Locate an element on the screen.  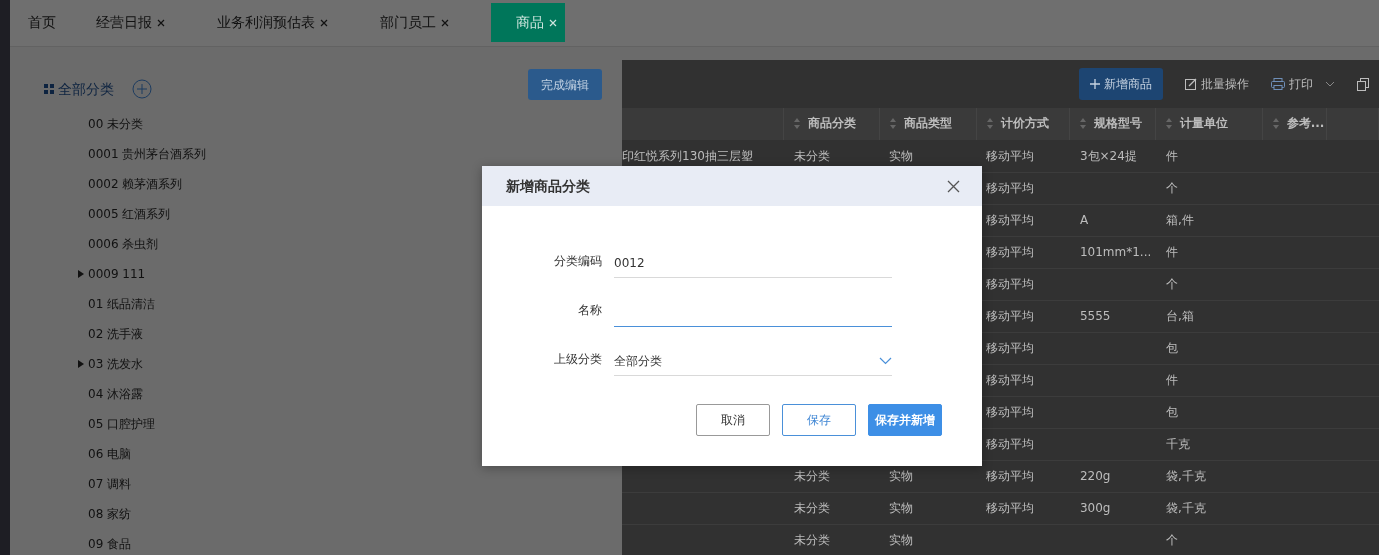
tree-item: 05 口腔护理 is located at coordinates (117, 424).